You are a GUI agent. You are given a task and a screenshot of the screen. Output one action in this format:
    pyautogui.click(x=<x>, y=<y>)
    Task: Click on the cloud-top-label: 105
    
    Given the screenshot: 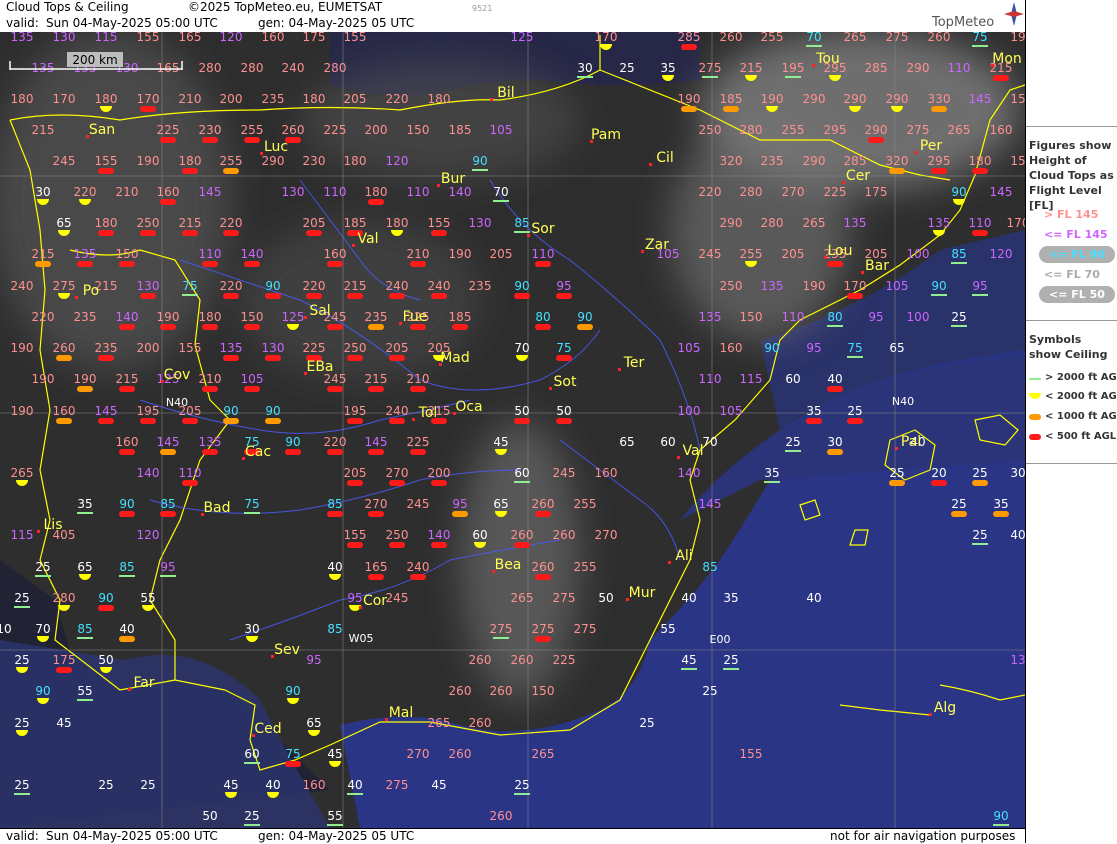 What is the action you would take?
    pyautogui.click(x=252, y=379)
    